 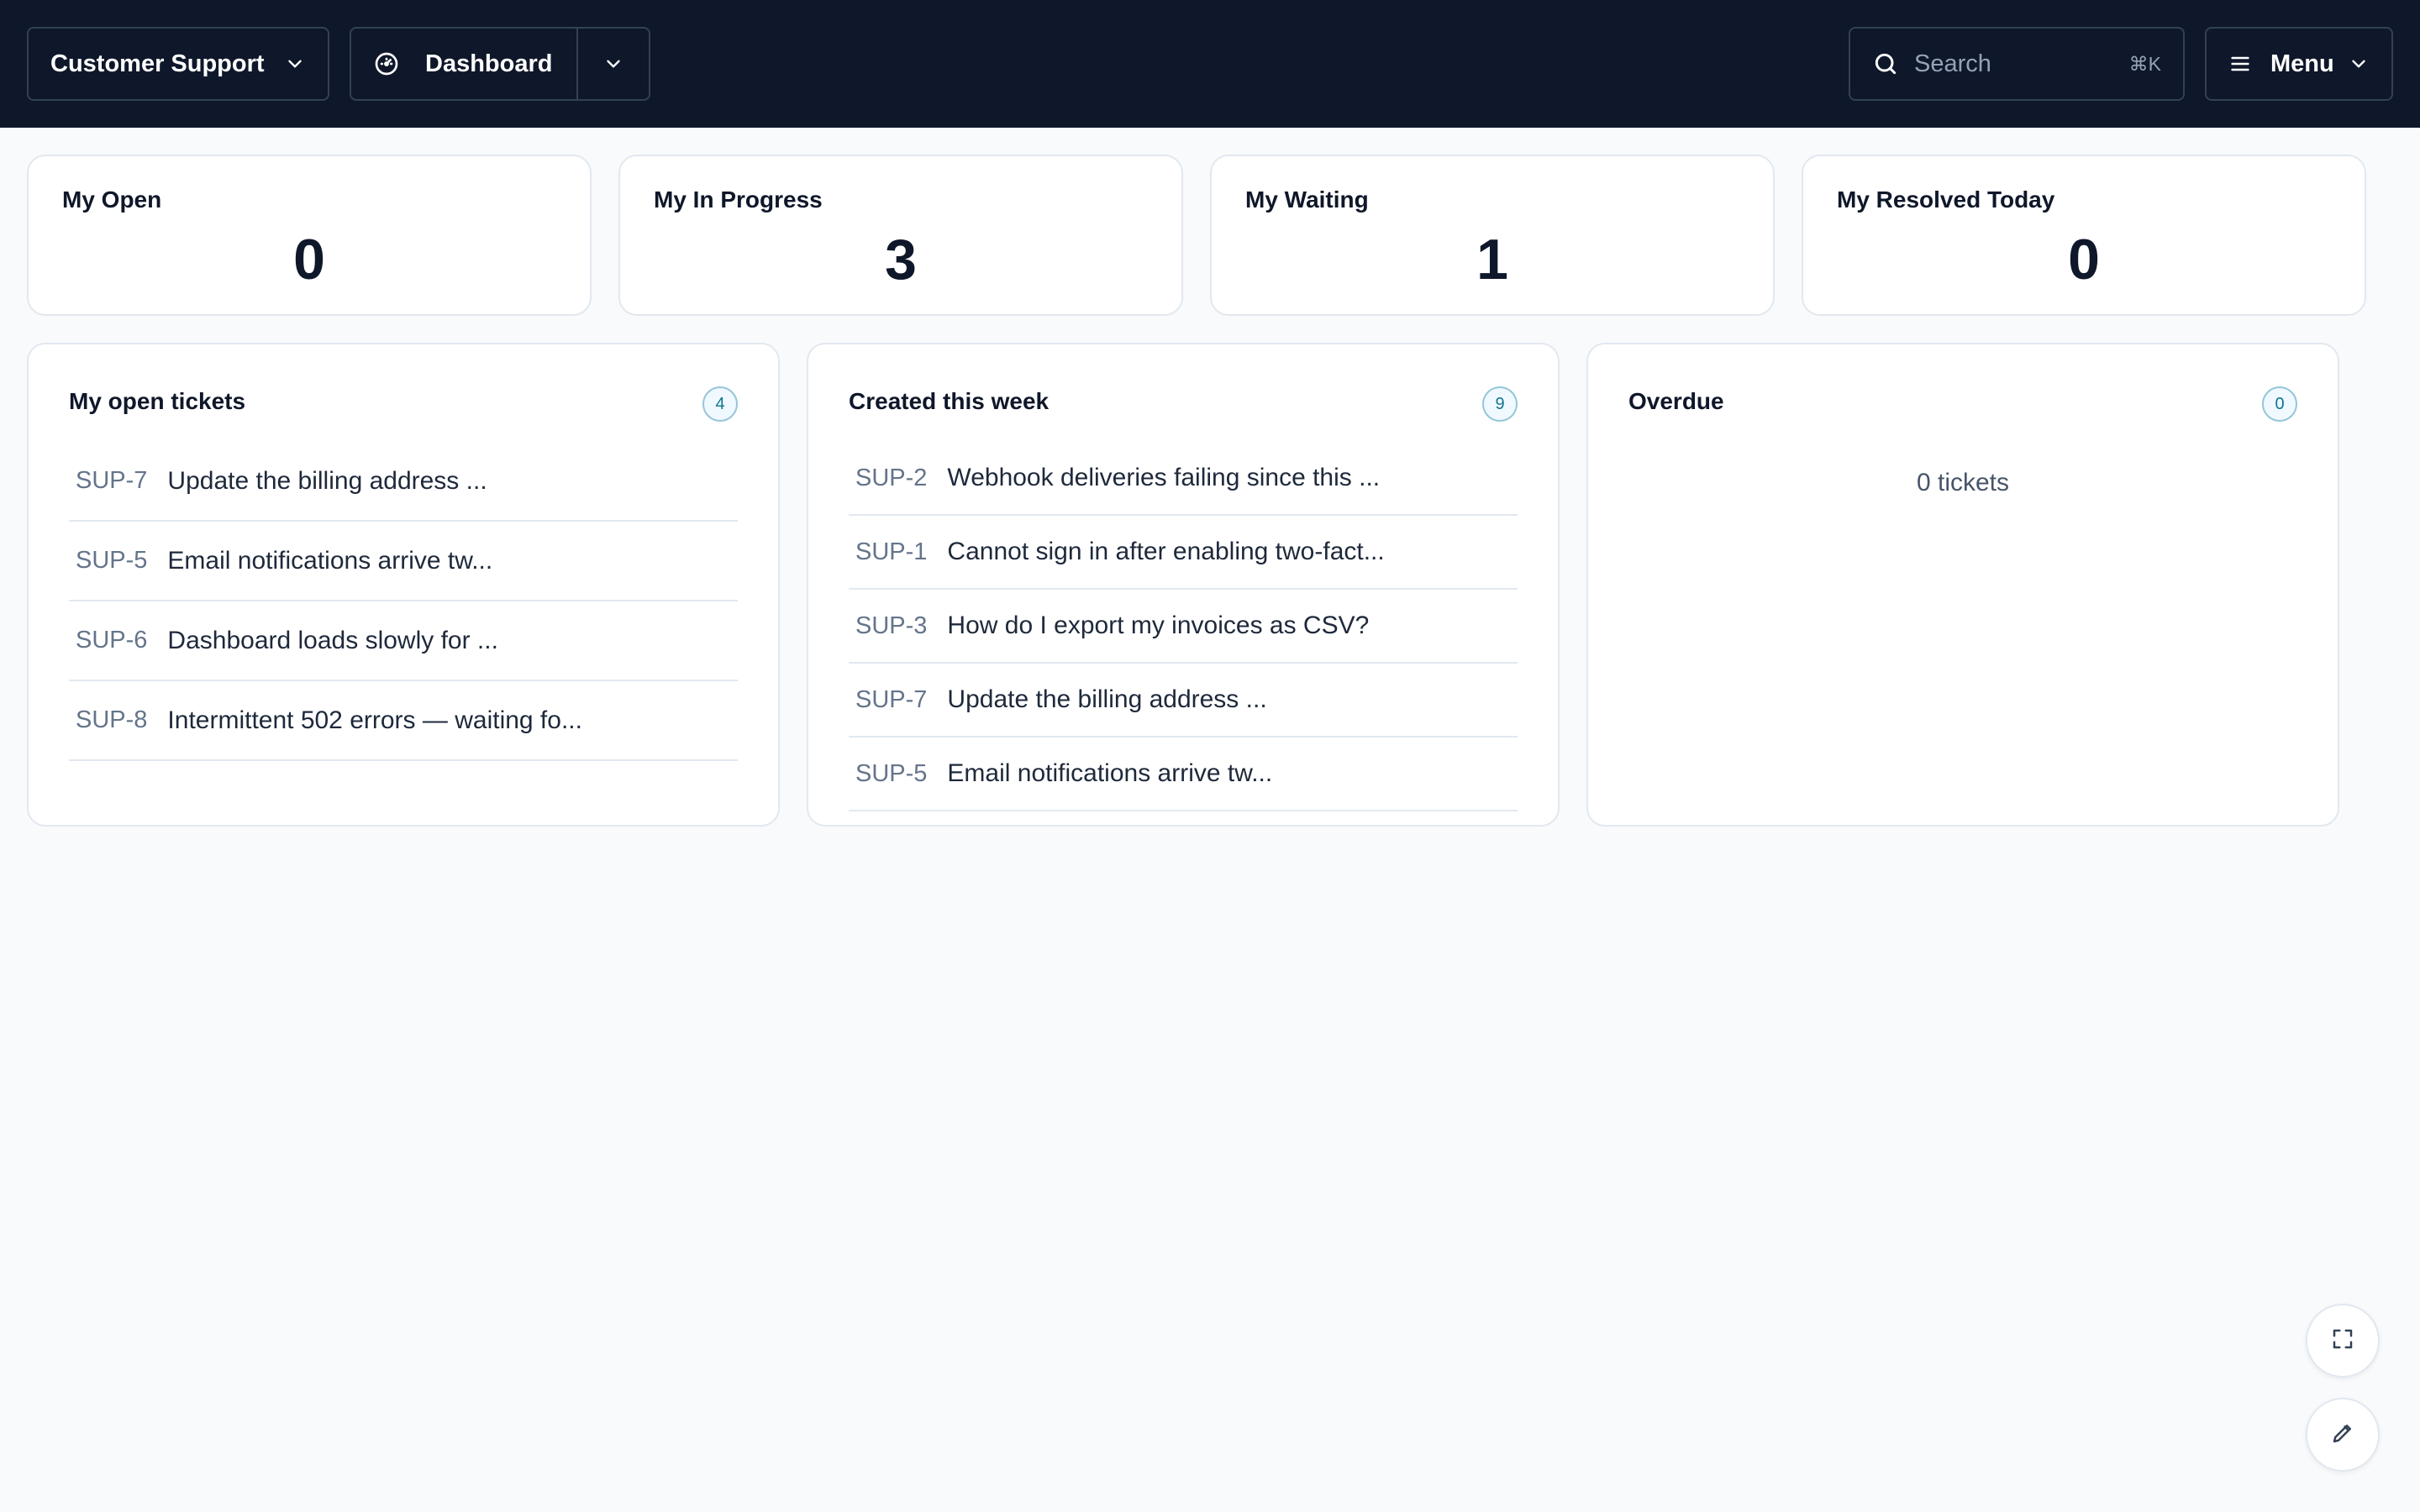 What do you see at coordinates (386, 63) in the screenshot?
I see `gauge-icon` at bounding box center [386, 63].